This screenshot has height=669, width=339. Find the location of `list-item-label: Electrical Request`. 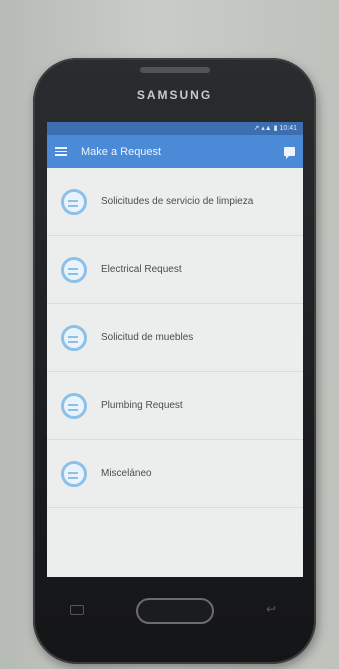

list-item-label: Electrical Request is located at coordinates (141, 269).